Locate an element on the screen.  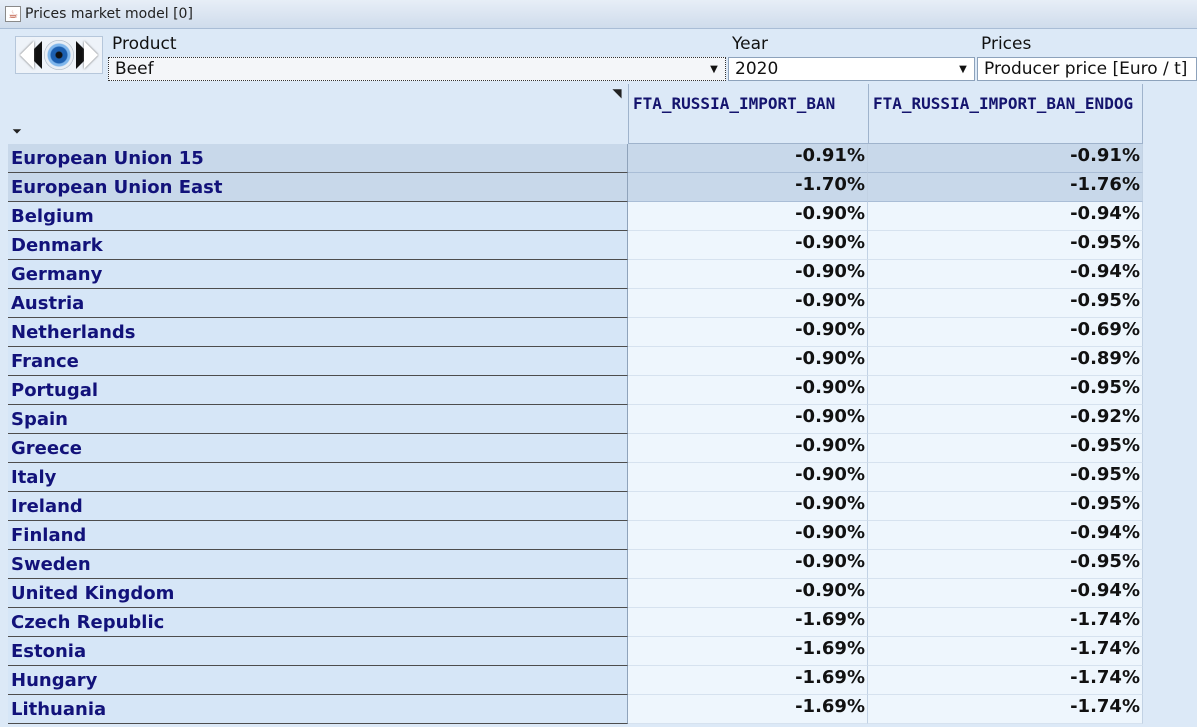
navigation-control is located at coordinates (59, 55).